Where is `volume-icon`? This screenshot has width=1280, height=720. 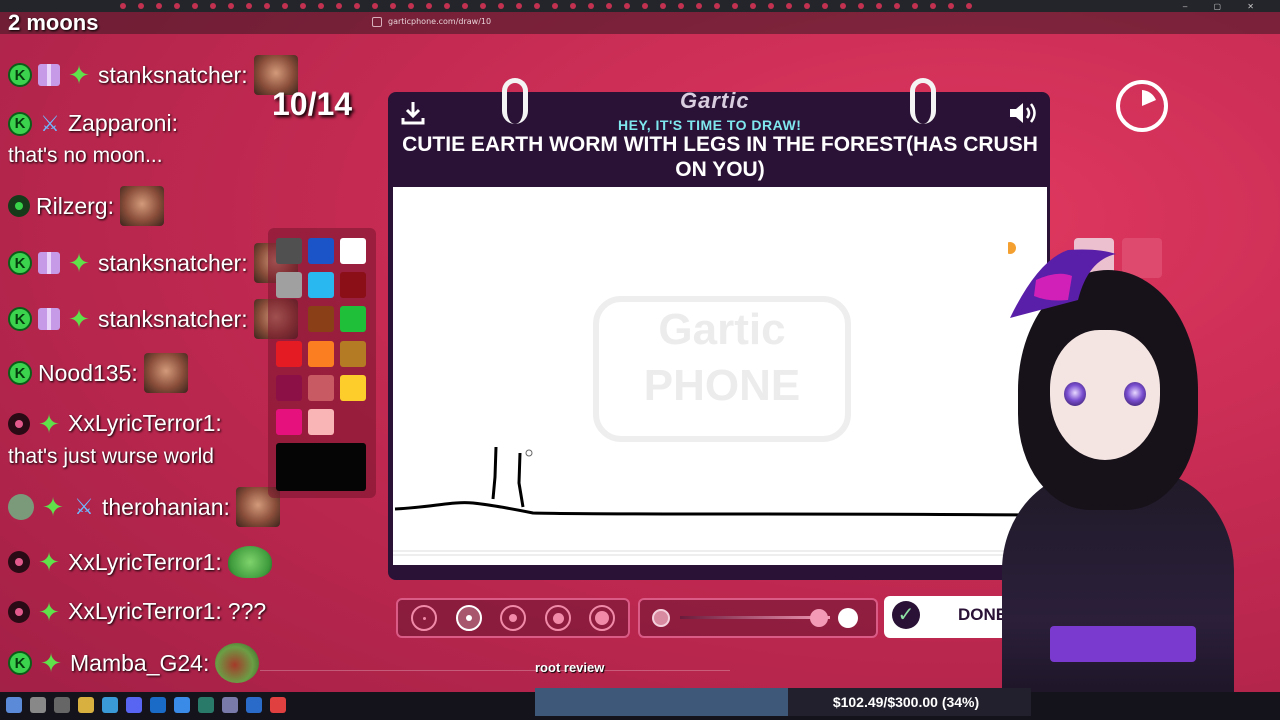
volume-icon is located at coordinates (1024, 113).